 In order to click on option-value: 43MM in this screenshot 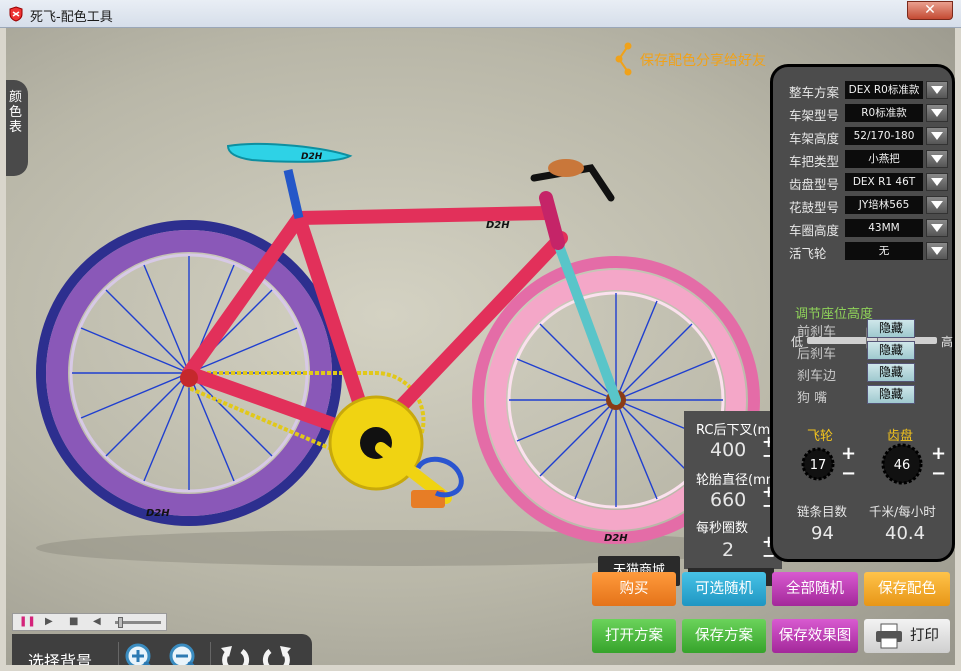, I will do `click(884, 228)`.